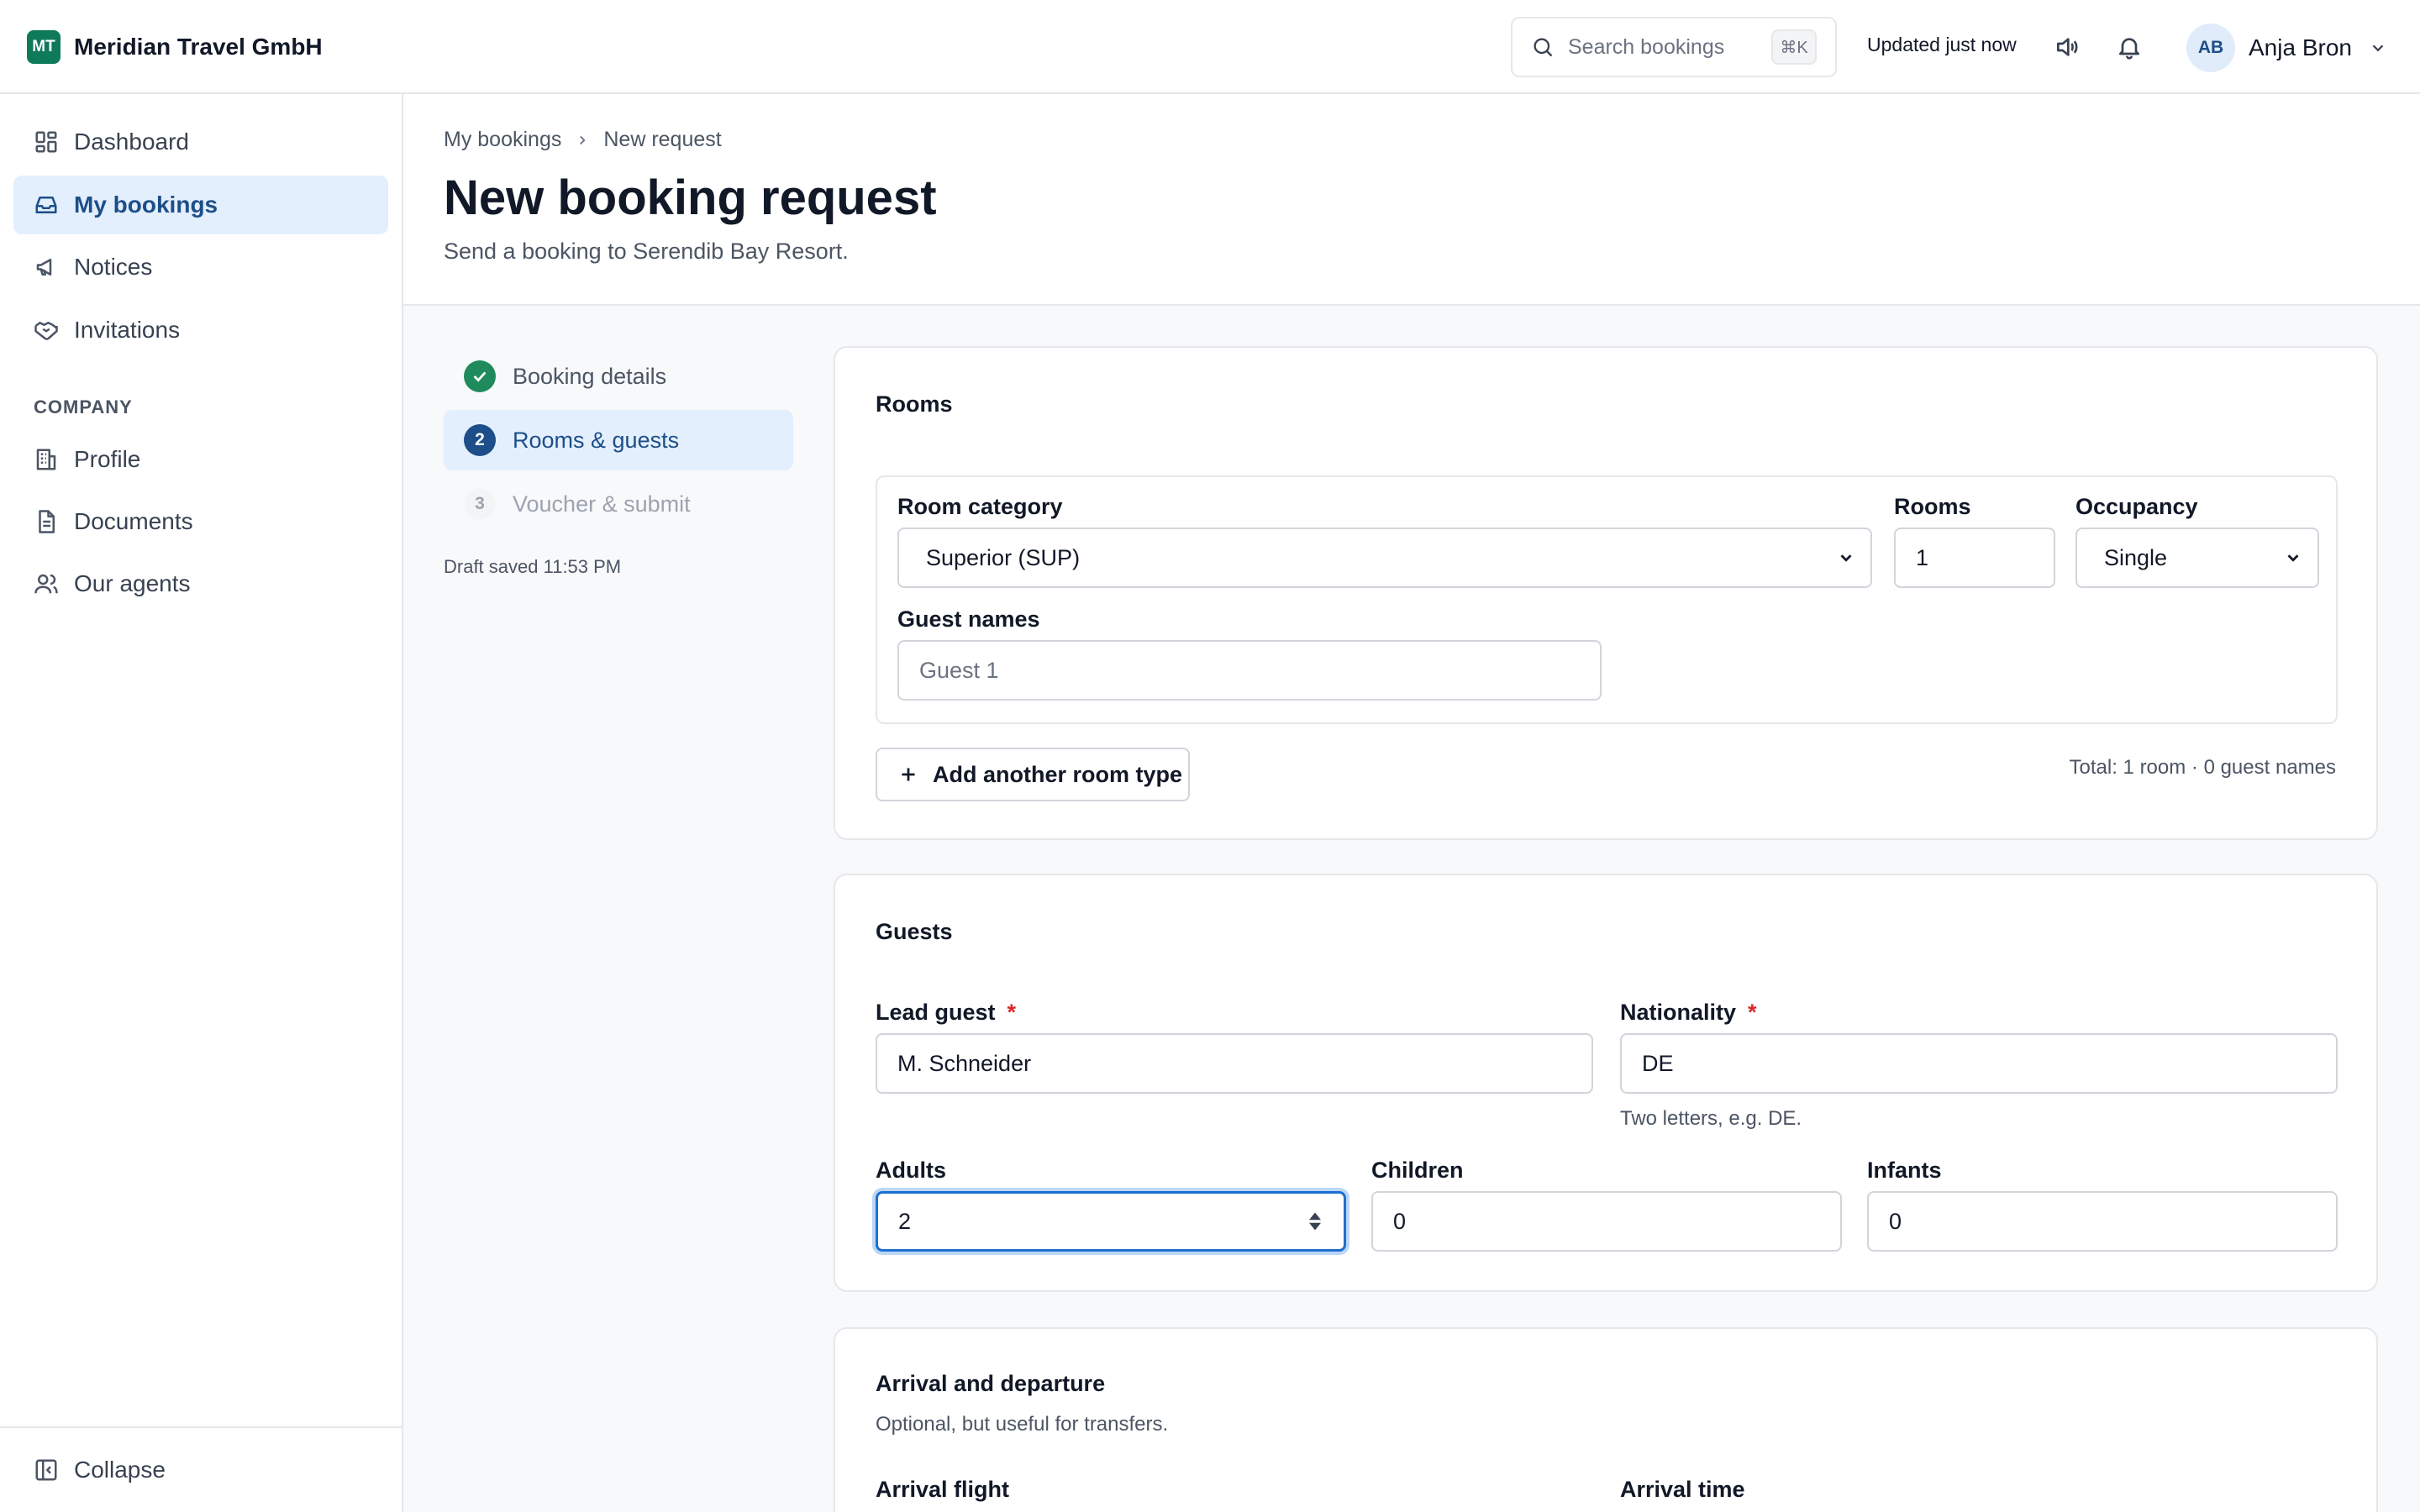  Describe the element at coordinates (1234, 1063) in the screenshot. I see `lead-guest-input` at that location.